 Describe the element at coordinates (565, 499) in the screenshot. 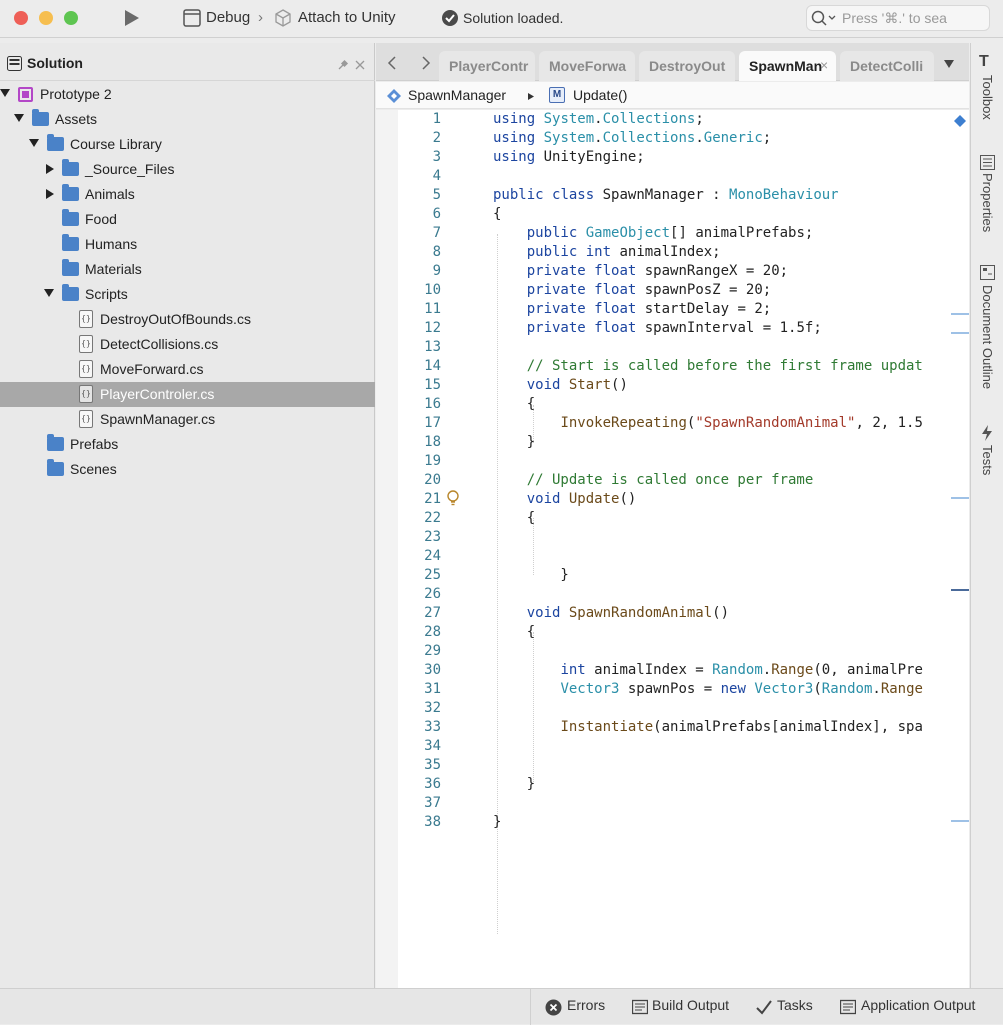

I see `code-line: void Update()` at that location.